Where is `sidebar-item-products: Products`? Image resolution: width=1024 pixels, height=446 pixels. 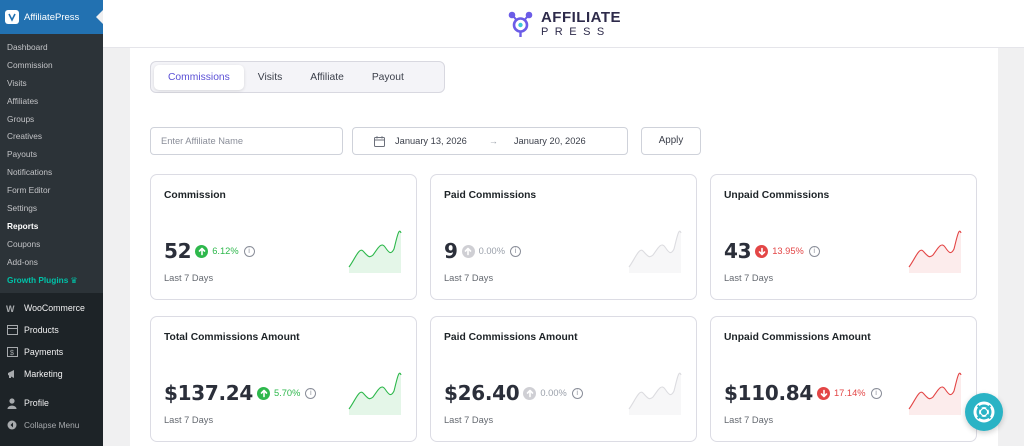 sidebar-item-products: Products is located at coordinates (51, 330).